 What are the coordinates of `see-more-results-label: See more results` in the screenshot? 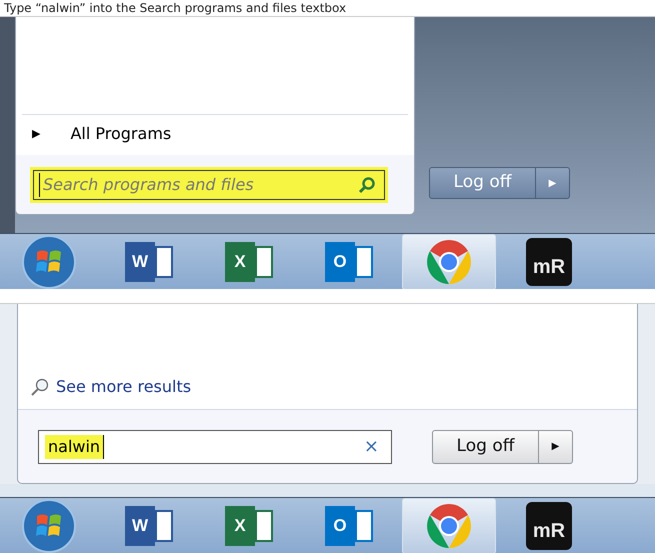 It's located at (124, 387).